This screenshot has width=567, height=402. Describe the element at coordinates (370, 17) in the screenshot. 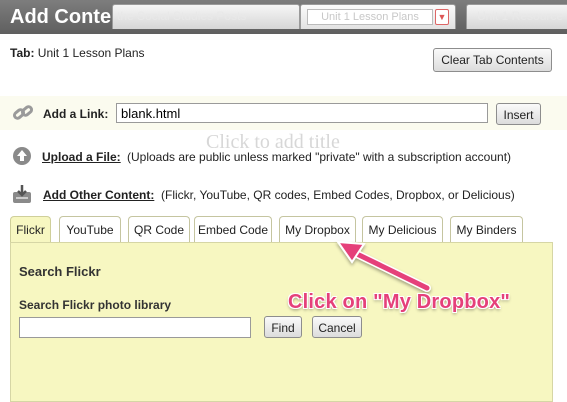

I see `header-tab-label: Unit 1 Lesson Plans` at that location.